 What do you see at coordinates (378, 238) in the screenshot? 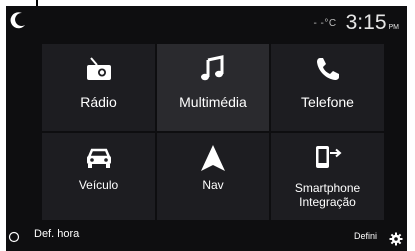
I see `settings-shortcut: Defini` at bounding box center [378, 238].